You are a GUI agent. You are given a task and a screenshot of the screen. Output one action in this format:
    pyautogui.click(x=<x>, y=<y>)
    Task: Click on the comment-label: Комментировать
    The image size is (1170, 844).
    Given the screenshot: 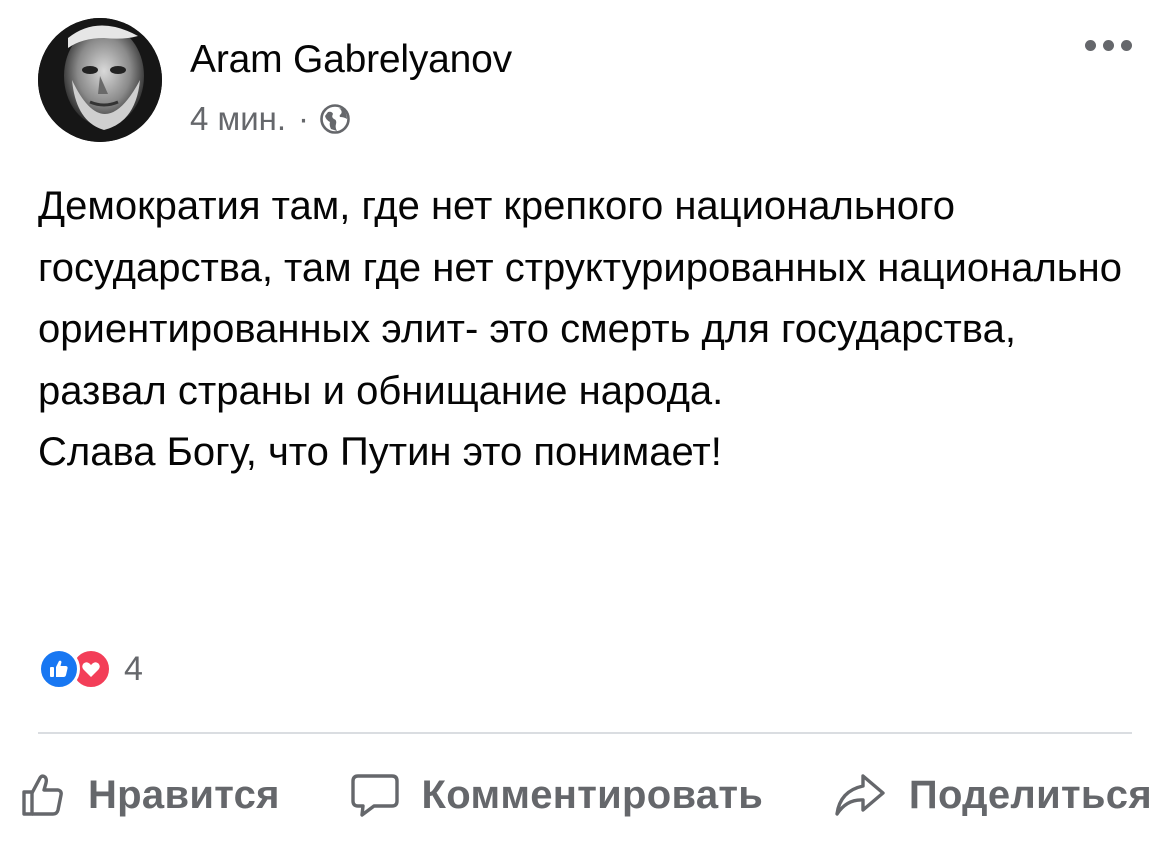 What is the action you would take?
    pyautogui.click(x=592, y=794)
    